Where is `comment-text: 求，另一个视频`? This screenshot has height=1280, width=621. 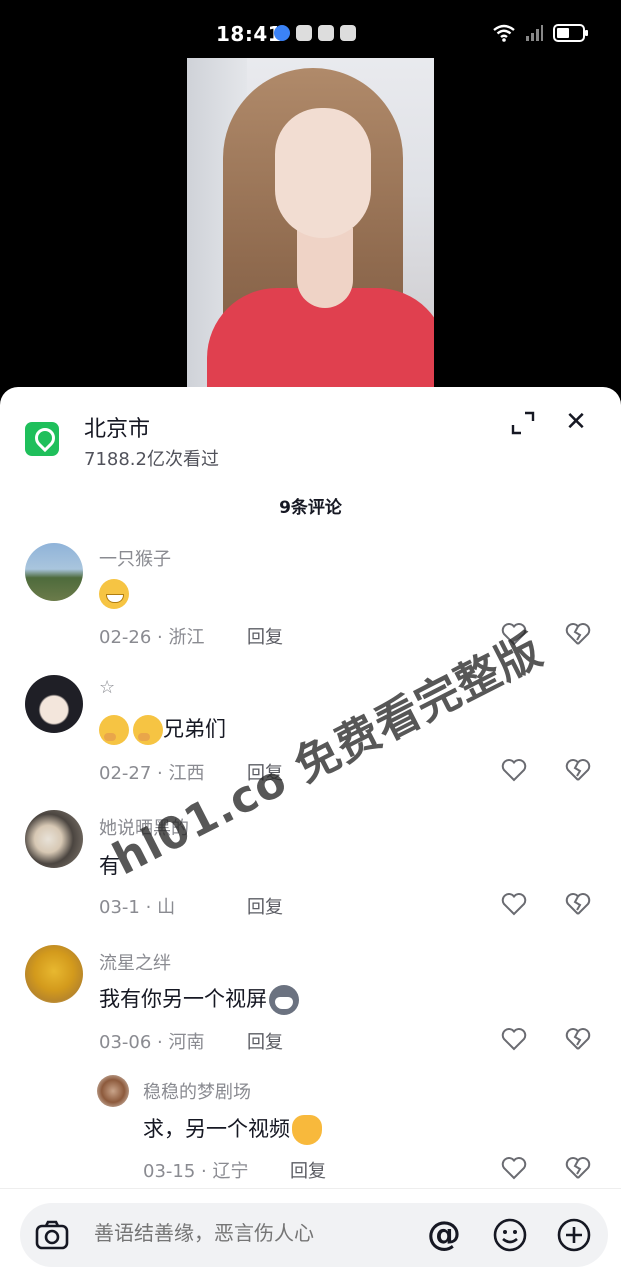 comment-text: 求，另一个视频 is located at coordinates (232, 1129).